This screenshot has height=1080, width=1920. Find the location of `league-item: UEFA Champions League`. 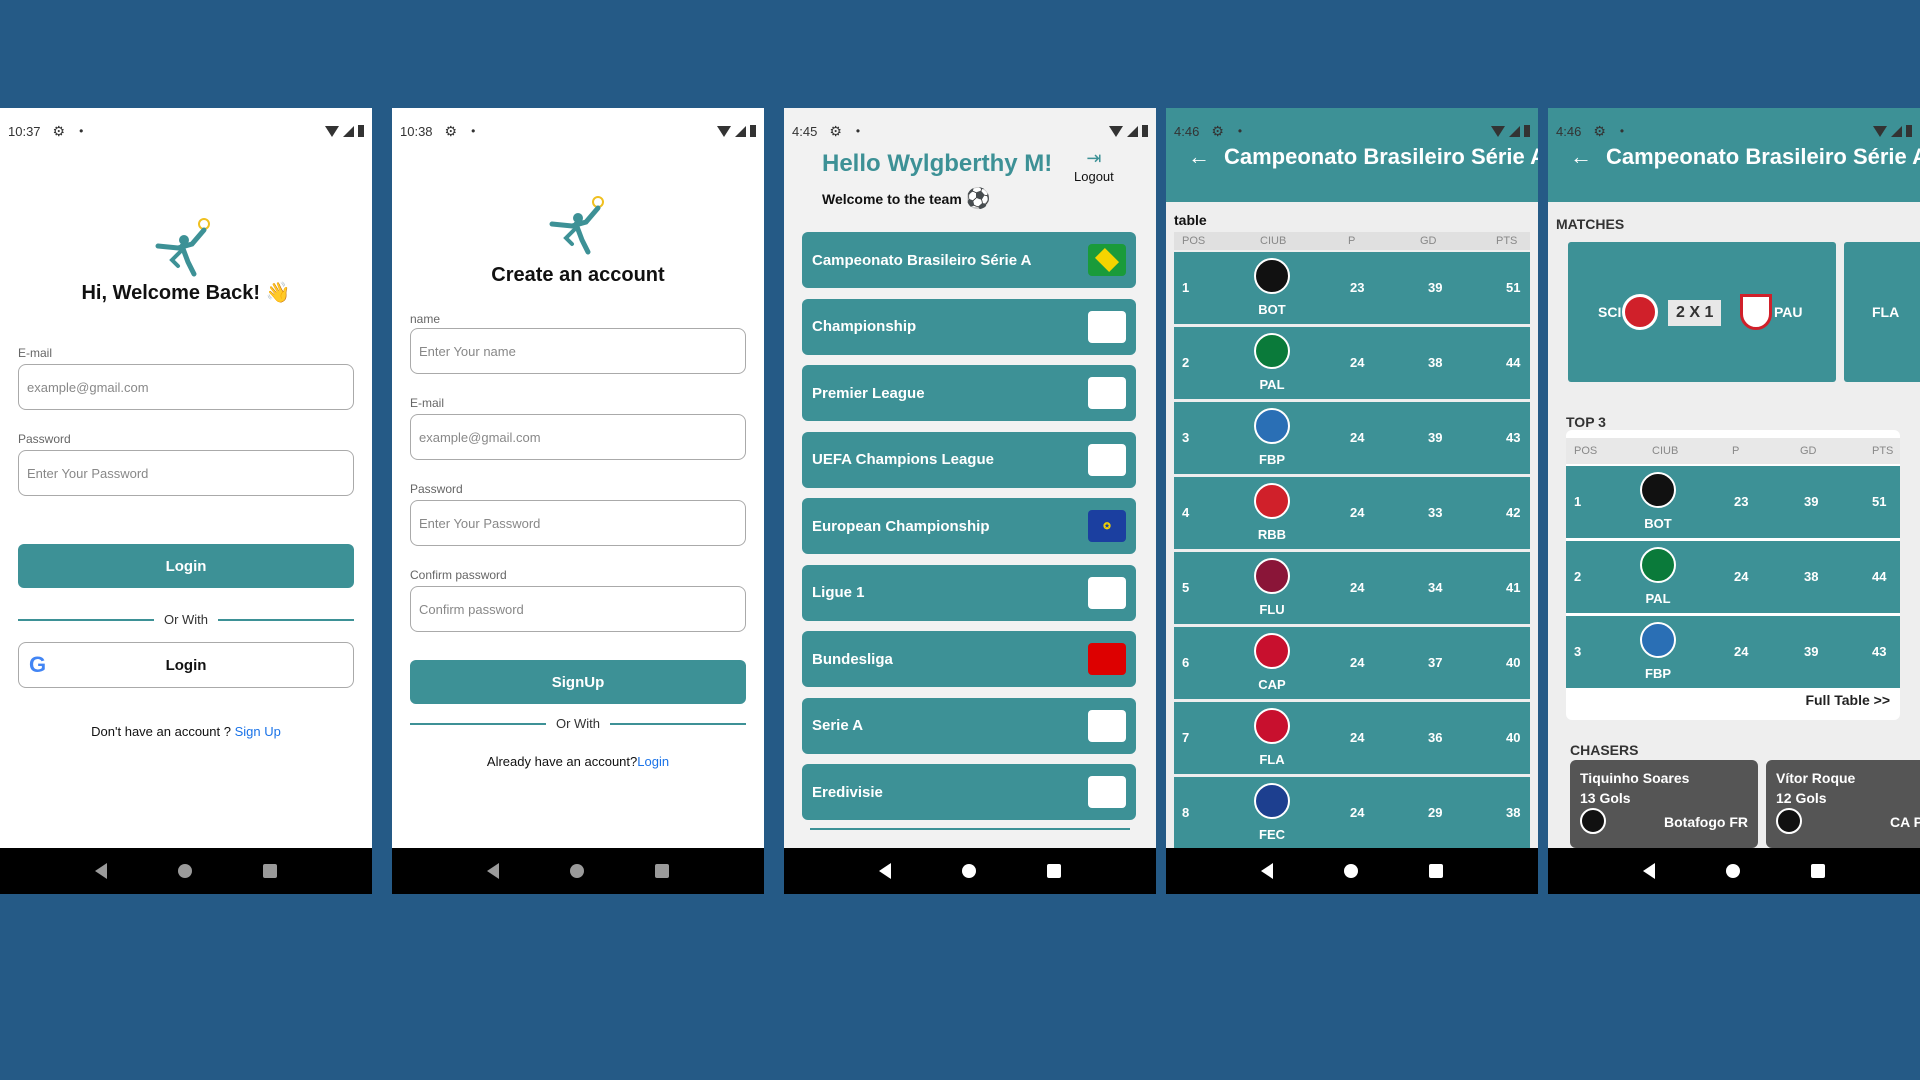

league-item: UEFA Champions League is located at coordinates (969, 459).